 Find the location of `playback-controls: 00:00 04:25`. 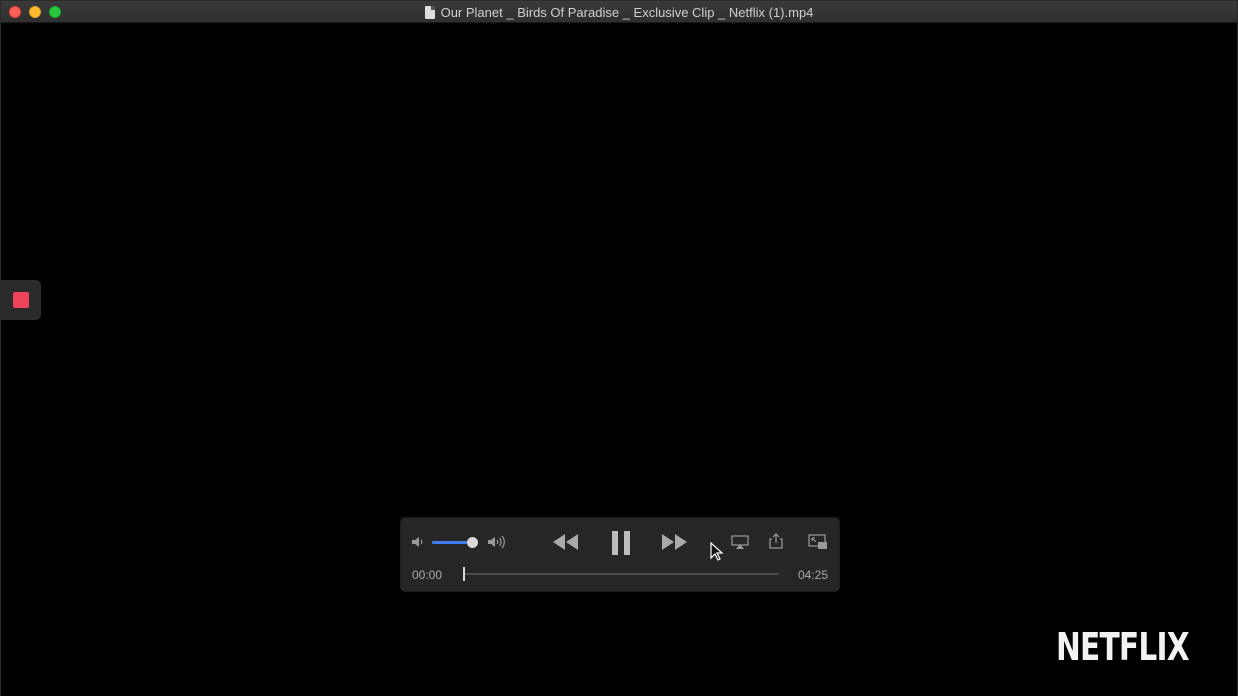

playback-controls: 00:00 04:25 is located at coordinates (620, 554).